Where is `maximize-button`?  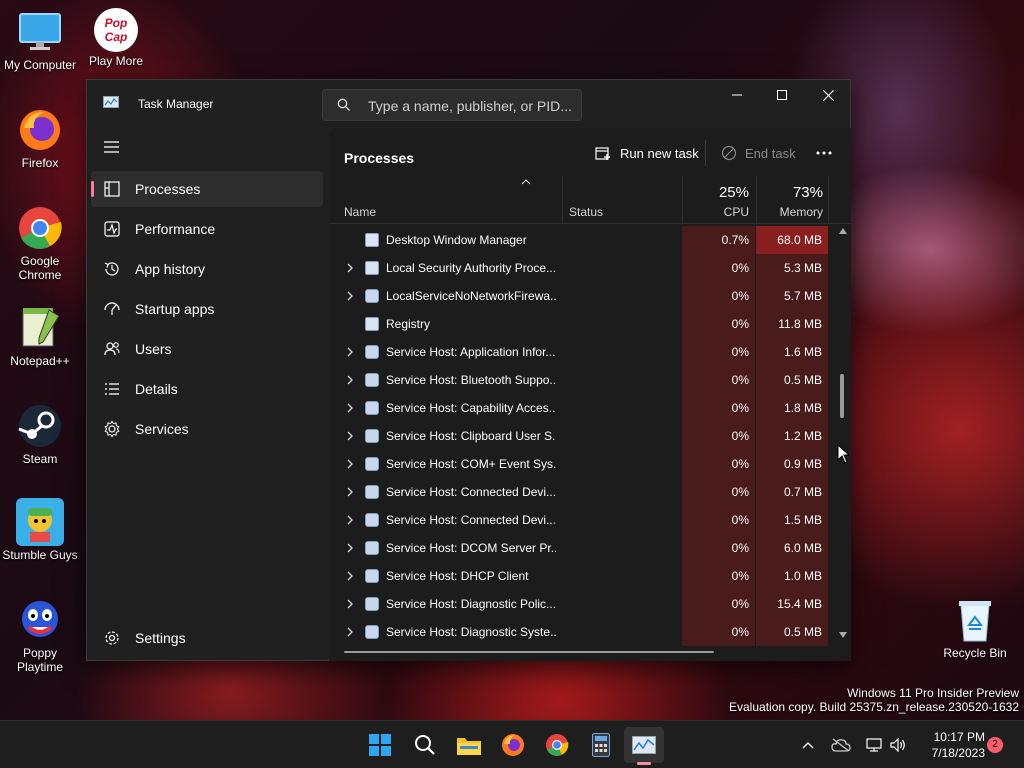 maximize-button is located at coordinates (782, 95).